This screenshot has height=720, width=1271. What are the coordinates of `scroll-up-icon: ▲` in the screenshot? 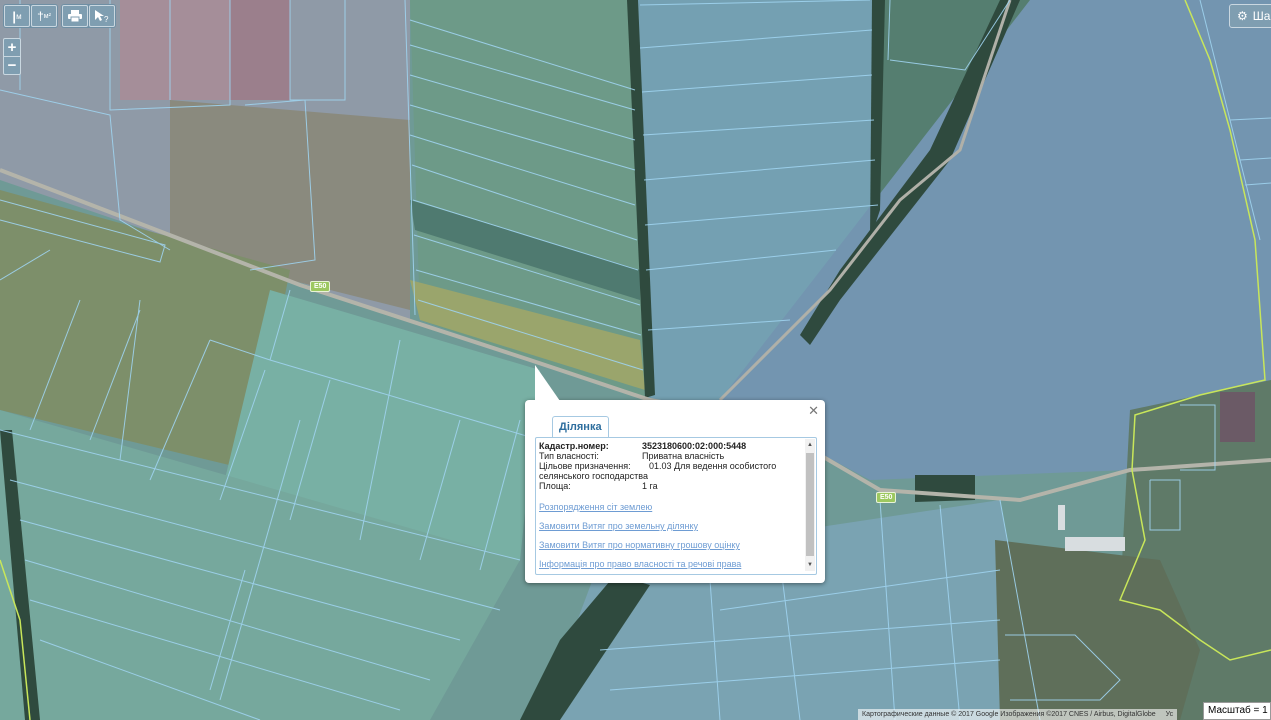 It's located at (810, 445).